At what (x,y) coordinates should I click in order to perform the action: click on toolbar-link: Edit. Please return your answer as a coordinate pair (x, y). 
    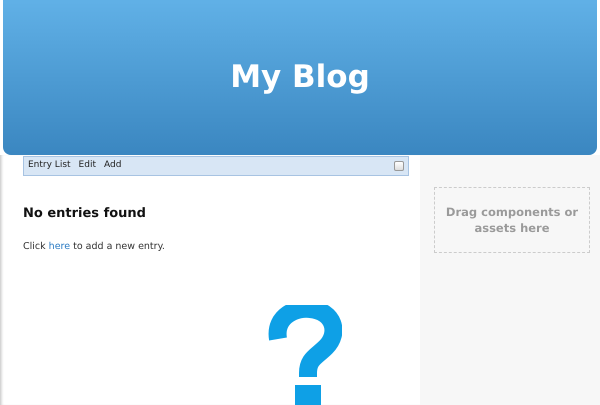
    Looking at the image, I should click on (87, 166).